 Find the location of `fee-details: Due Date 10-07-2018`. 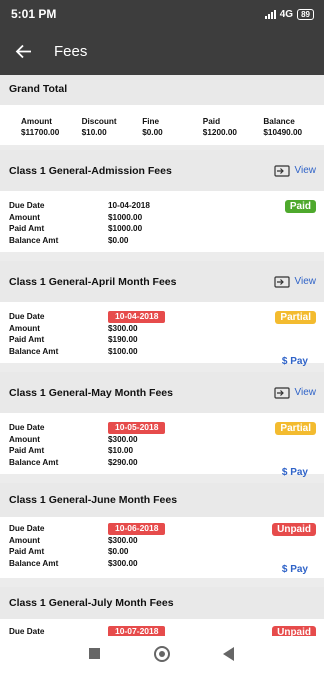

fee-details: Due Date 10-07-2018 is located at coordinates (119, 631).